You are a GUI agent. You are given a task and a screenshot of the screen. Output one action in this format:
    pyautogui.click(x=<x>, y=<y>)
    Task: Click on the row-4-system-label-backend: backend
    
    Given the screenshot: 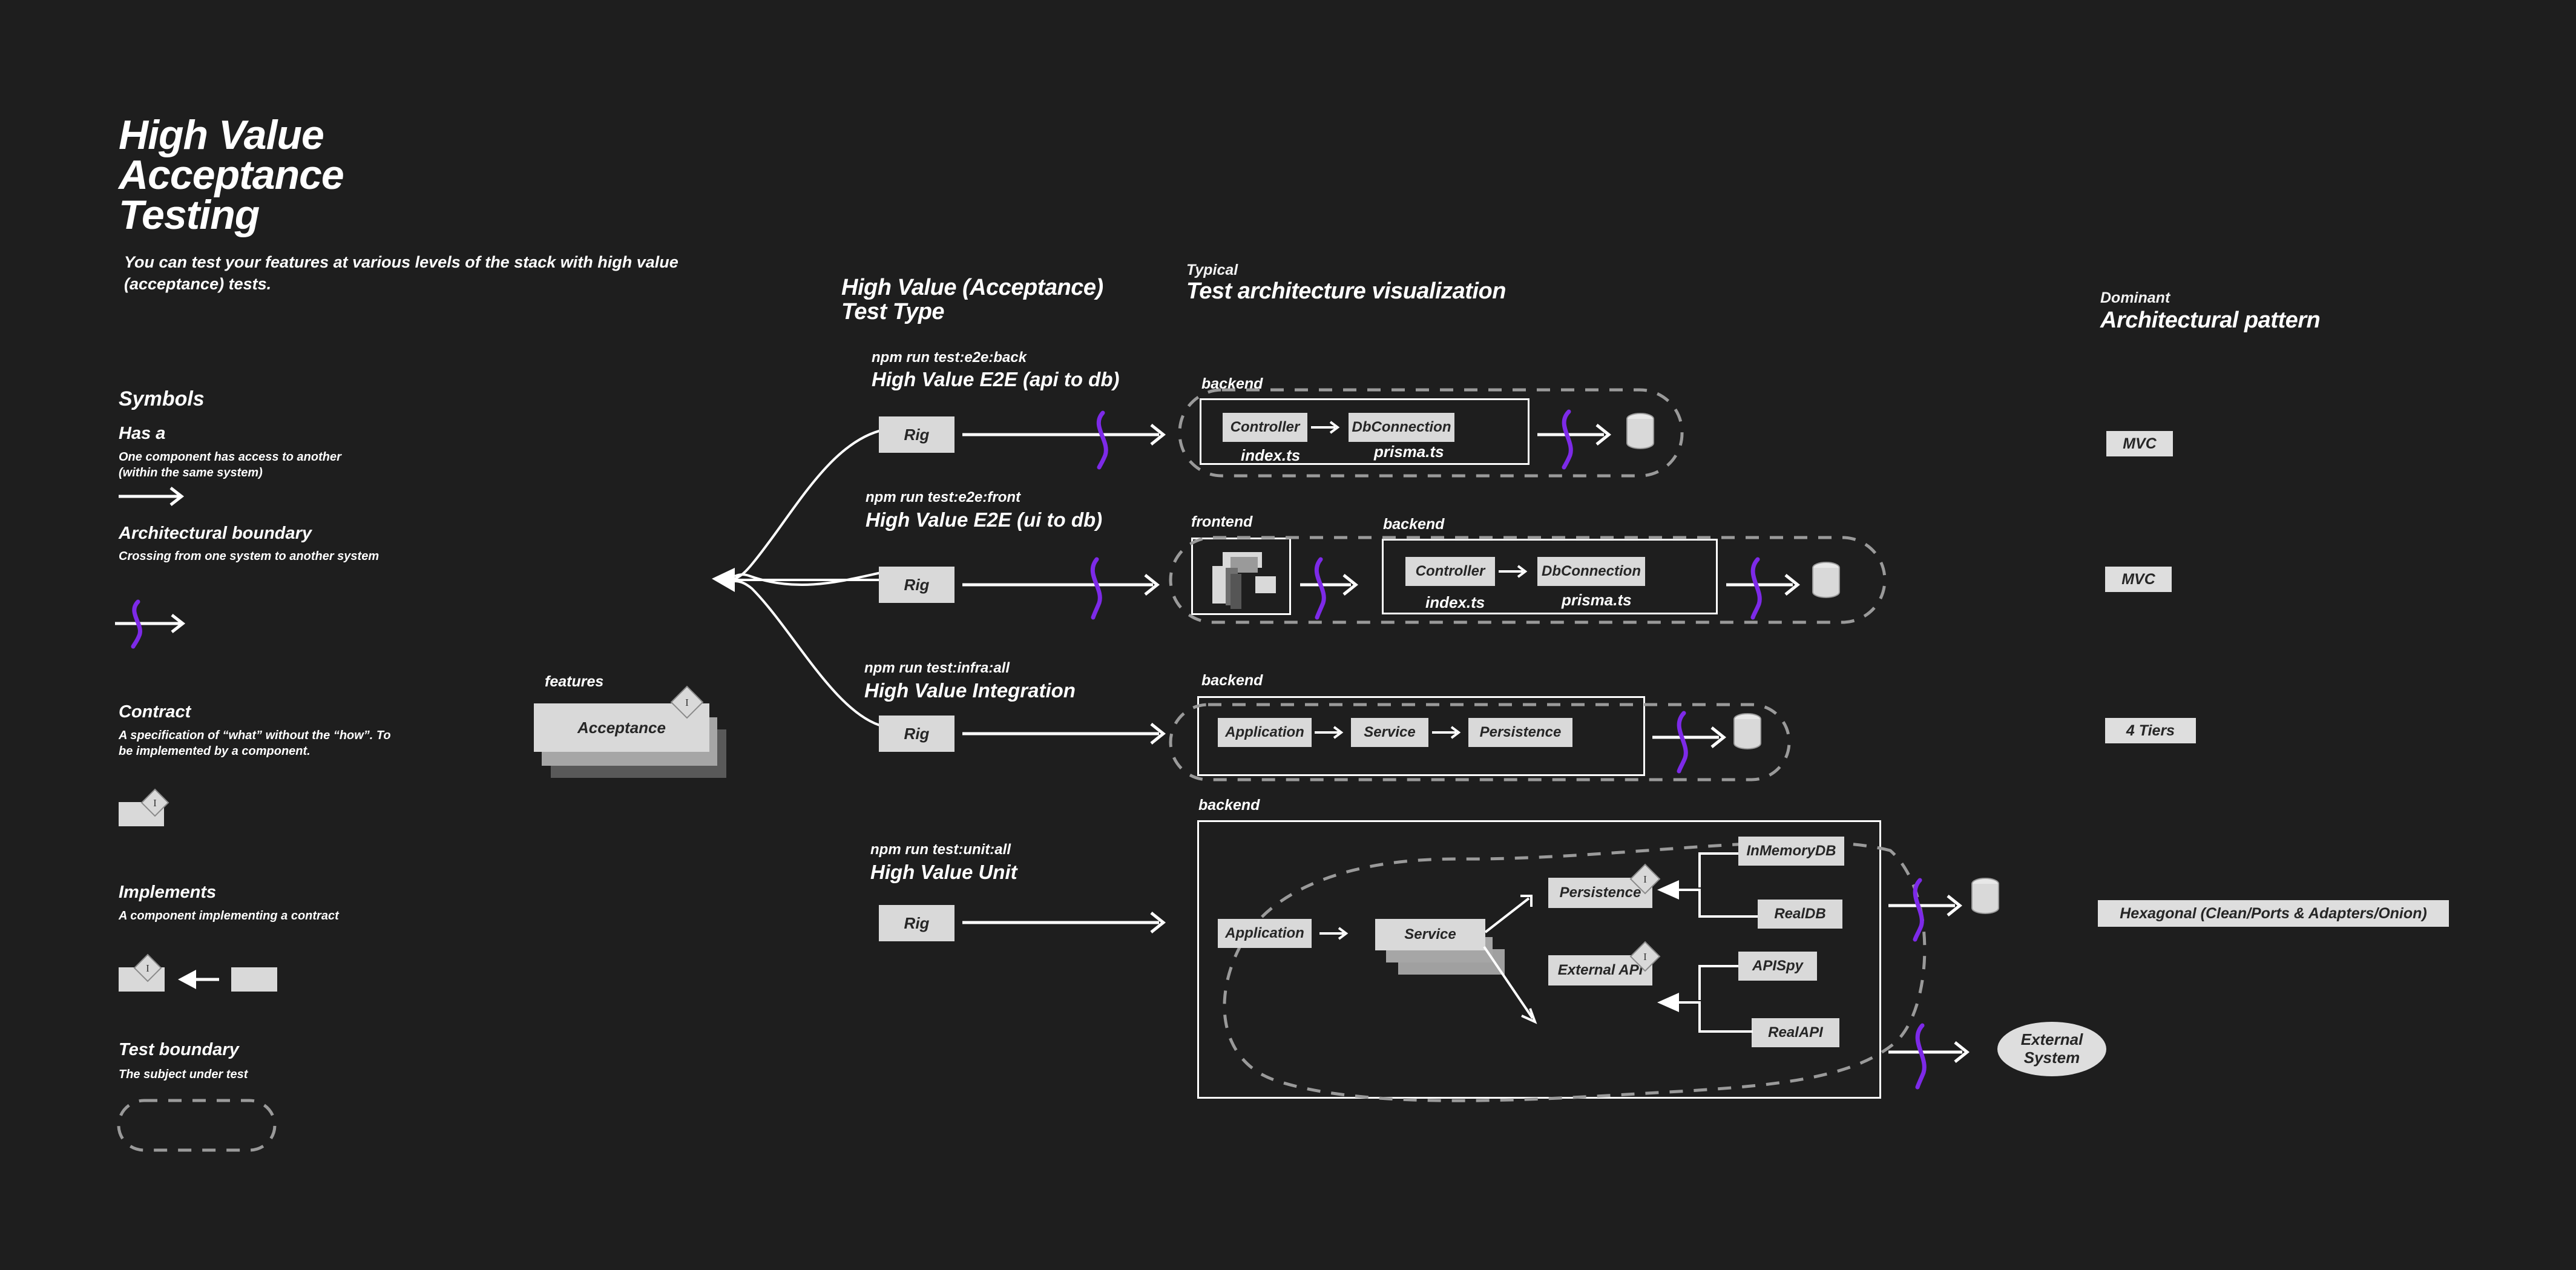 What is the action you would take?
    pyautogui.click(x=1229, y=805)
    